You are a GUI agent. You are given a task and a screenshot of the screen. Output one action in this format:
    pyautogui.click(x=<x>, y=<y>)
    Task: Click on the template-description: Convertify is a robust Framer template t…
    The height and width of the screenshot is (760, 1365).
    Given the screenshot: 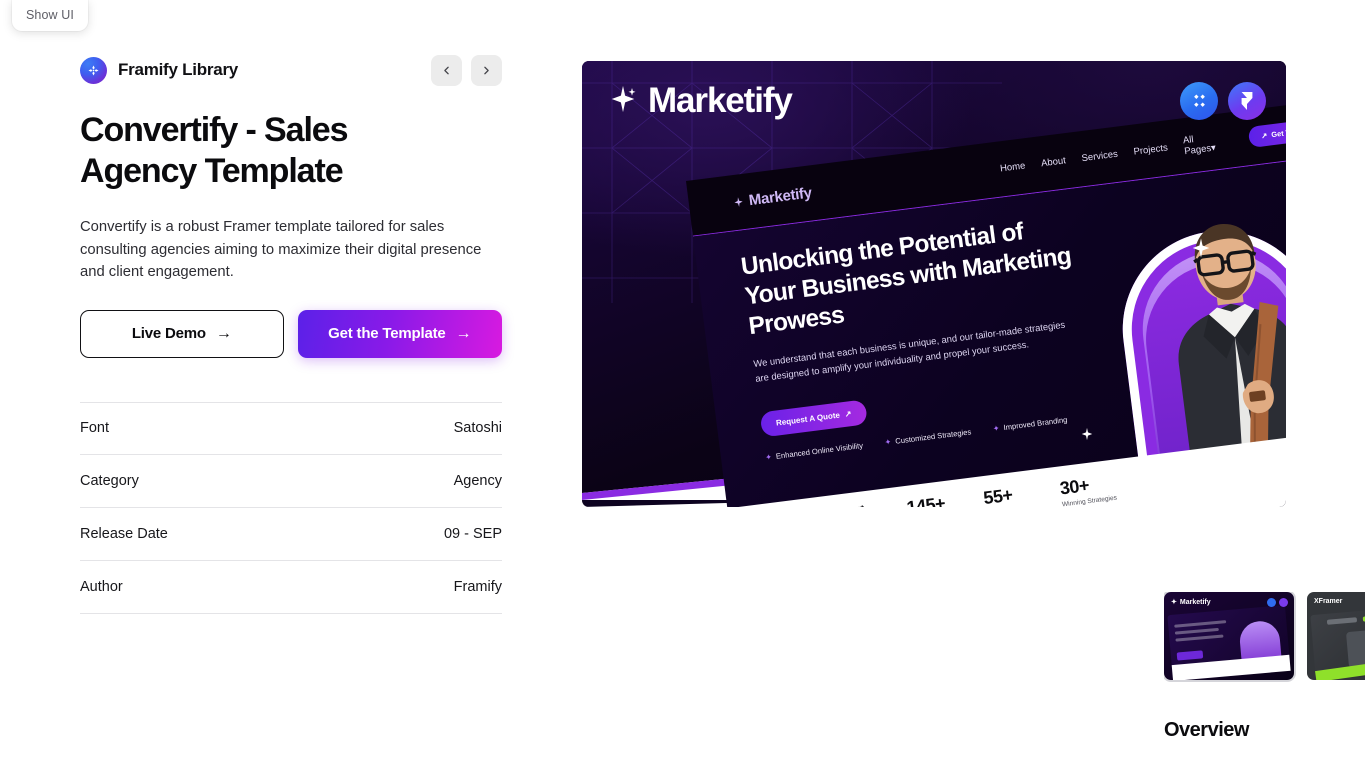 What is the action you would take?
    pyautogui.click(x=281, y=249)
    